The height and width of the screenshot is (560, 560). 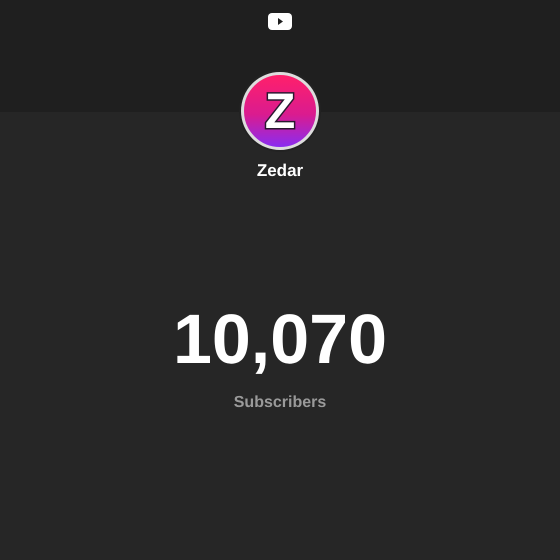 I want to click on channel-name: Zedar, so click(x=280, y=171).